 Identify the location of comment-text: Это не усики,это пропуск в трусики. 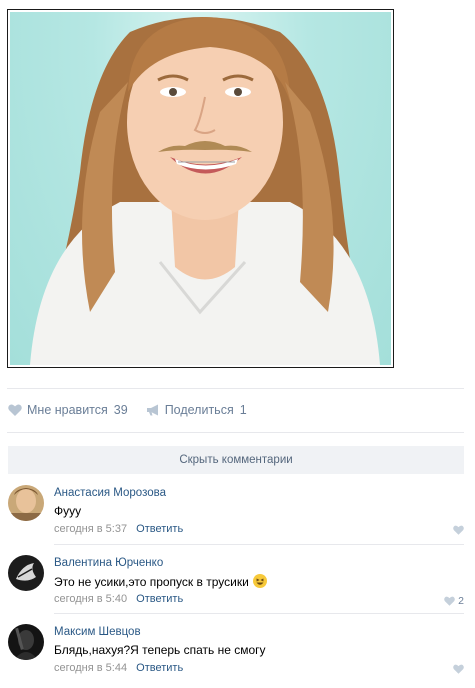
(161, 581).